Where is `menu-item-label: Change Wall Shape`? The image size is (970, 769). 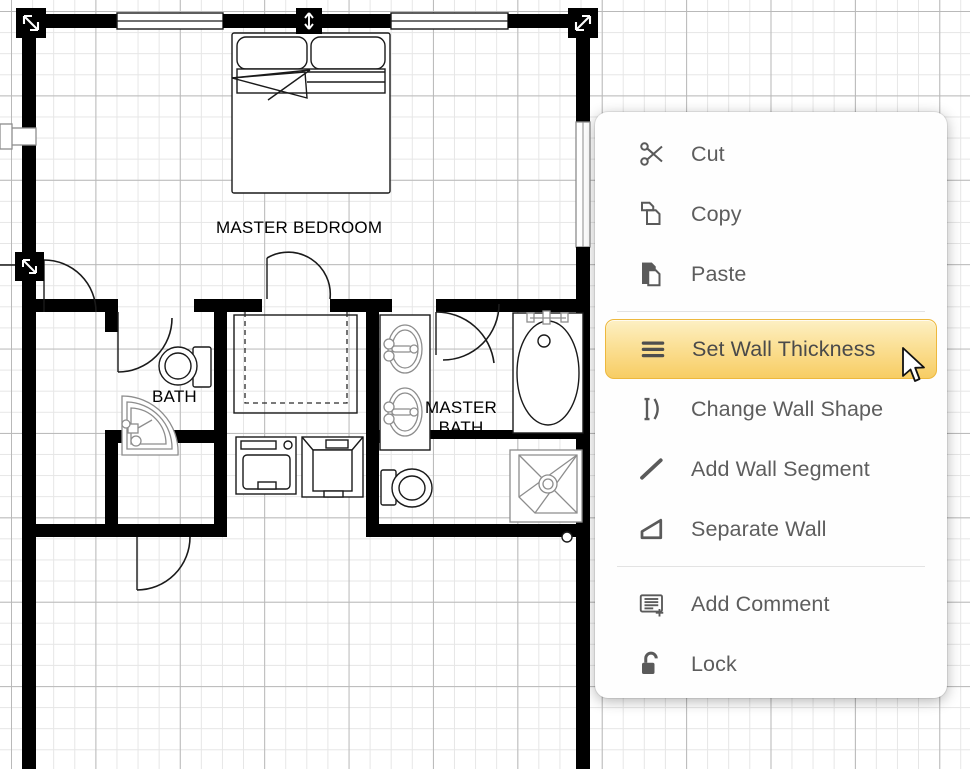
menu-item-label: Change Wall Shape is located at coordinates (787, 408).